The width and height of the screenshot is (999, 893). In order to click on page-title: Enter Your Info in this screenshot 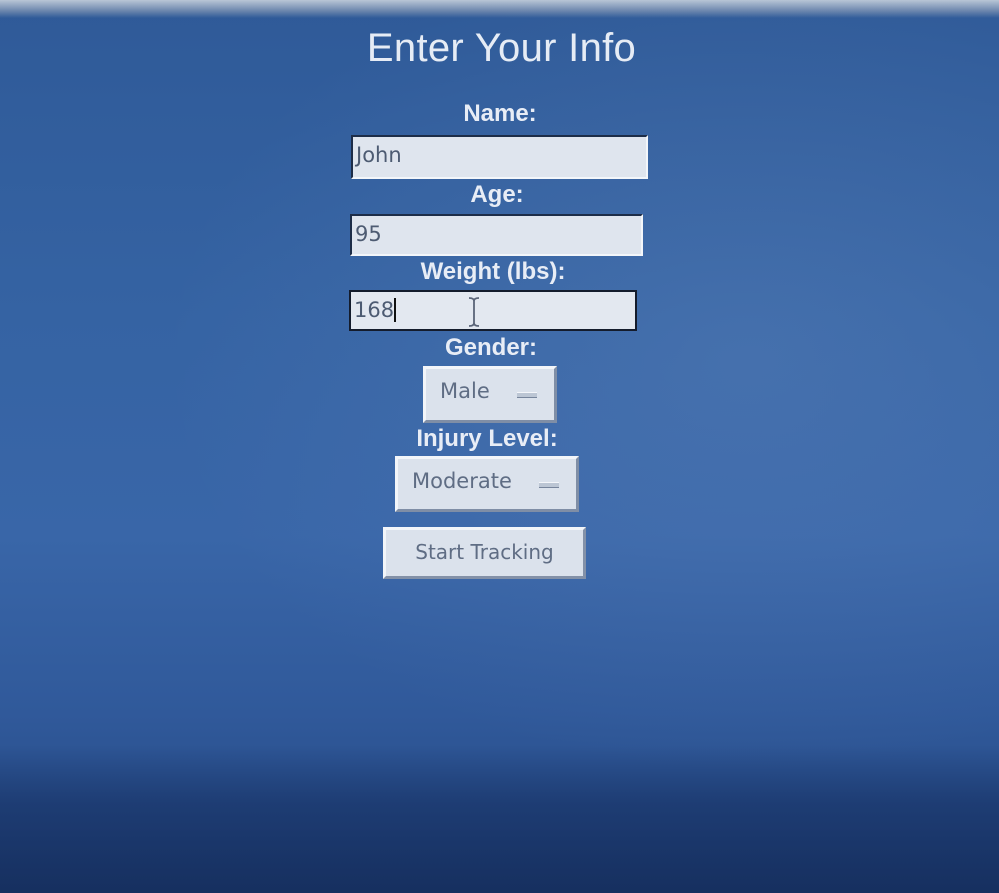, I will do `click(501, 48)`.